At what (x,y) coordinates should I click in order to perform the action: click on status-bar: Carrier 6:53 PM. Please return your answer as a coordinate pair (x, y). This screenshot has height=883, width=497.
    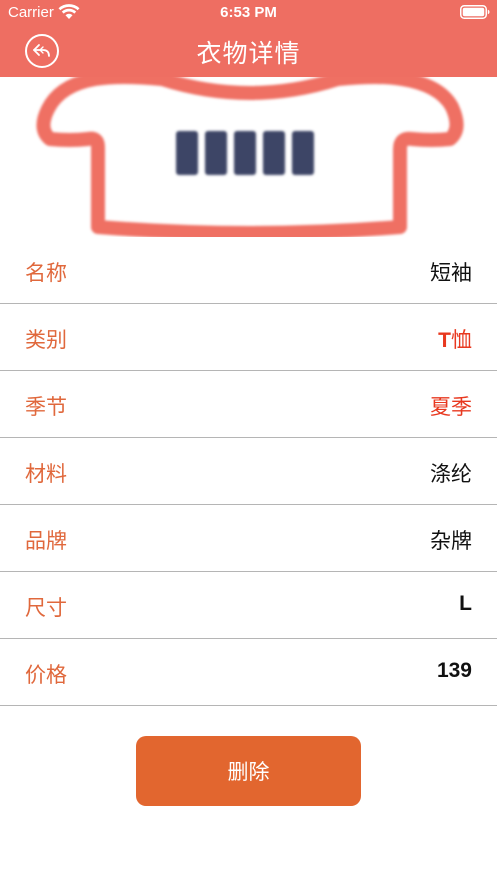
    Looking at the image, I should click on (248, 12).